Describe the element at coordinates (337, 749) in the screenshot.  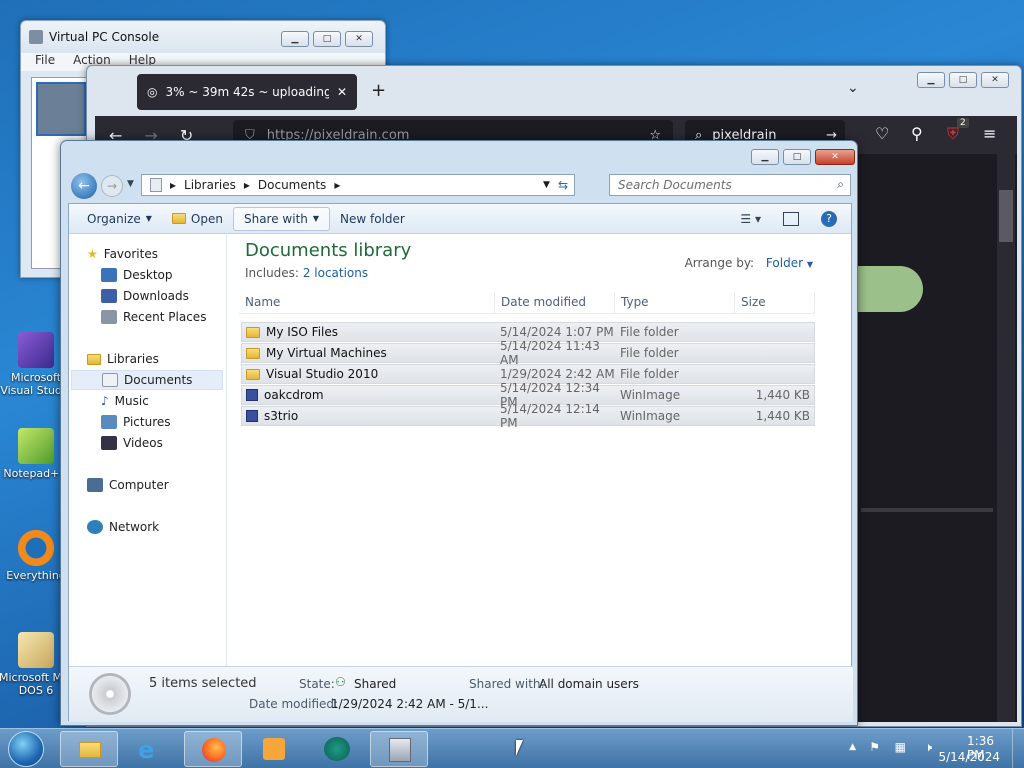
I see `taskbar-app-green` at that location.